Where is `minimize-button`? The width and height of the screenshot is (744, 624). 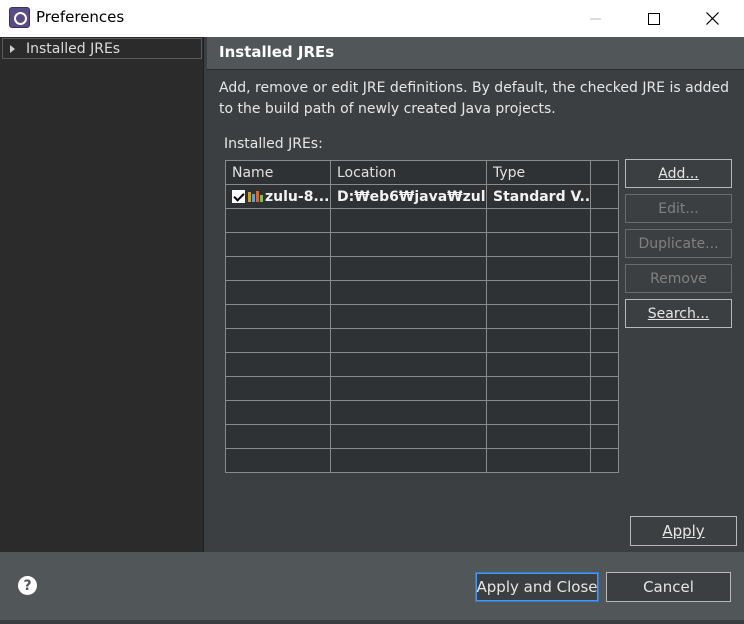
minimize-button is located at coordinates (596, 18).